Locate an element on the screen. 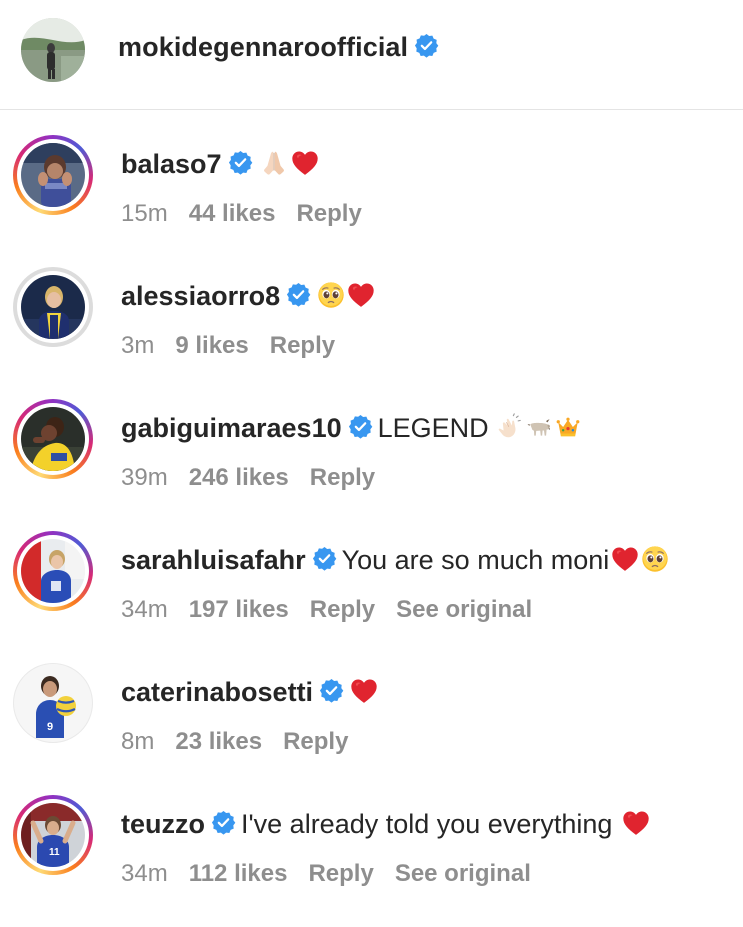 The height and width of the screenshot is (927, 743). comment-text: You are so much moni is located at coordinates (475, 560).